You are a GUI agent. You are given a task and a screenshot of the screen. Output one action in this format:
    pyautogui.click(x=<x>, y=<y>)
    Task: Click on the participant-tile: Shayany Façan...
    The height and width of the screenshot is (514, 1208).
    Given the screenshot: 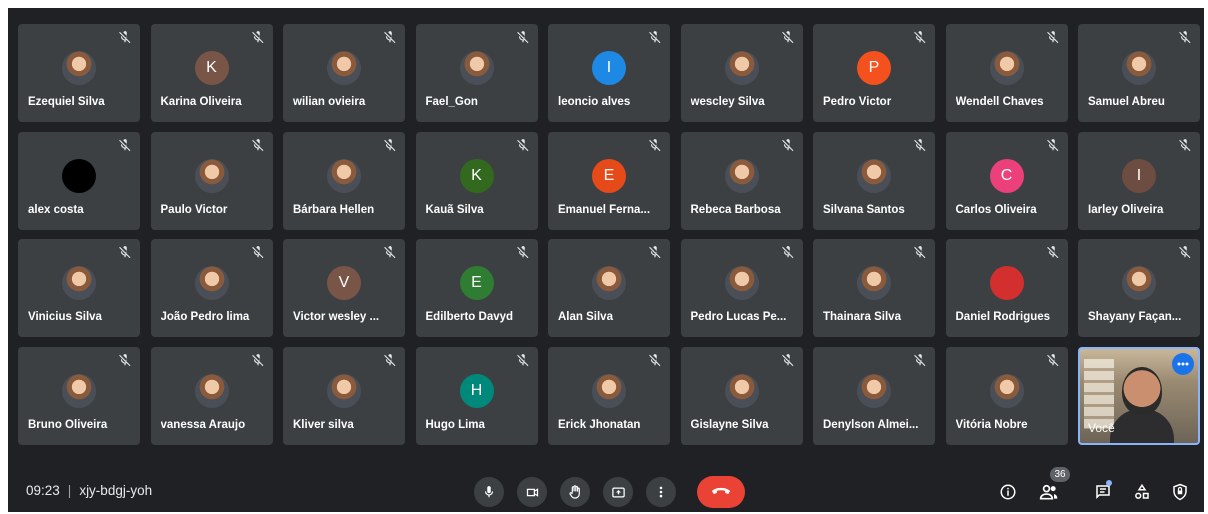 What is the action you would take?
    pyautogui.click(x=1139, y=288)
    